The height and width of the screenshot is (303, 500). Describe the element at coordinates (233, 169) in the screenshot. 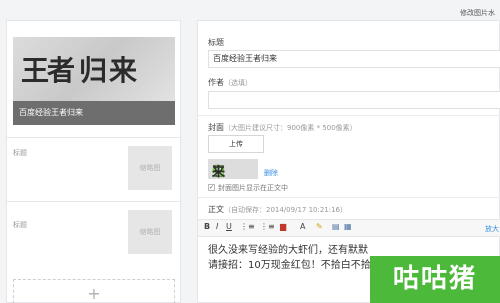

I see `cover-preview-image: 王者归来` at that location.